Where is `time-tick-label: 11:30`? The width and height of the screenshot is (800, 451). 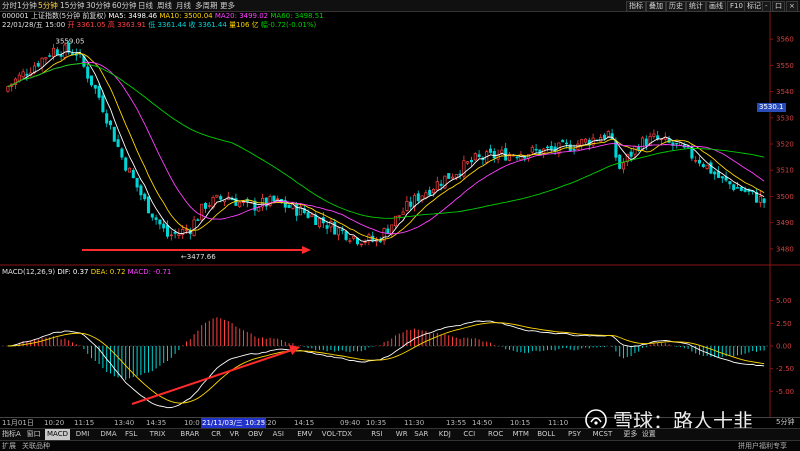
time-tick-label: 11:30 is located at coordinates (414, 423).